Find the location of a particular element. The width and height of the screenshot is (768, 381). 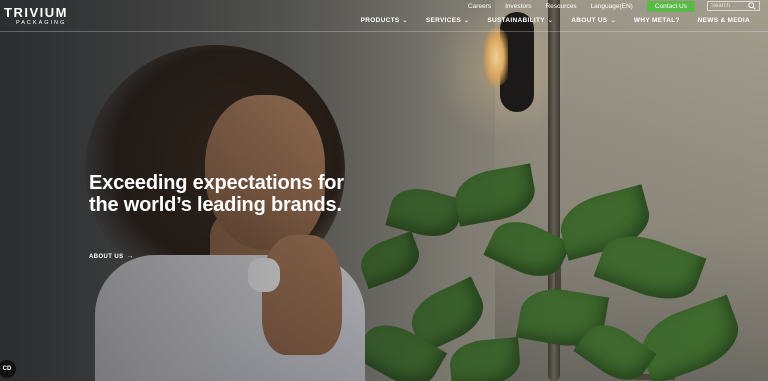

careers-link: Careers is located at coordinates (479, 6).